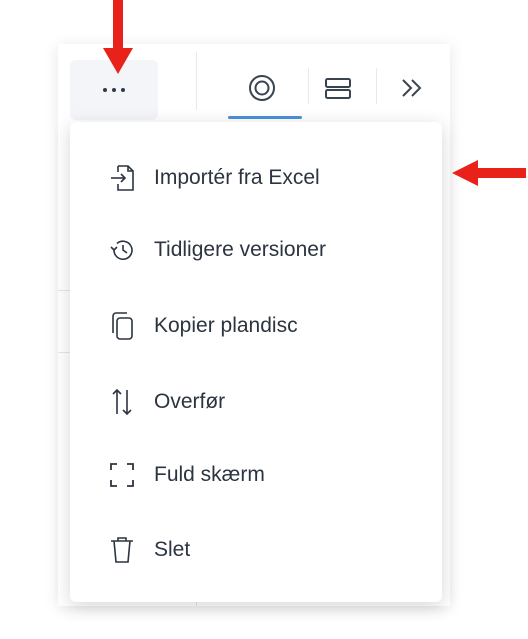 The height and width of the screenshot is (639, 528). Describe the element at coordinates (118, 37) in the screenshot. I see `annotation-arrow-down-icon` at that location.